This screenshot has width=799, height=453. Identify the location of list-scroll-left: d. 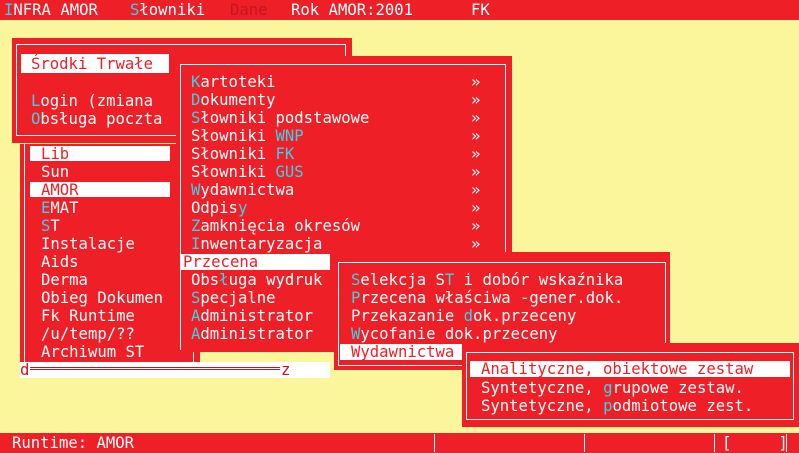
(24, 370).